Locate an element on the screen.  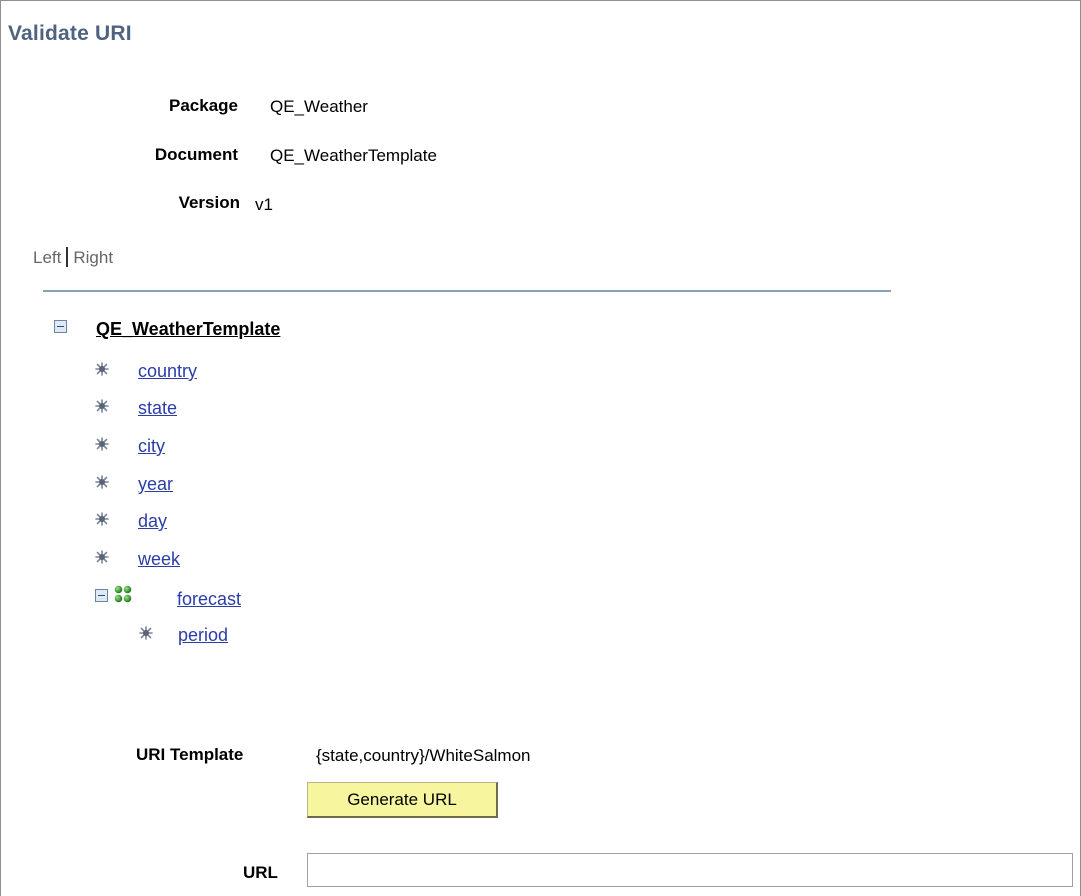
tree-item-forecast: forecast is located at coordinates (209, 599).